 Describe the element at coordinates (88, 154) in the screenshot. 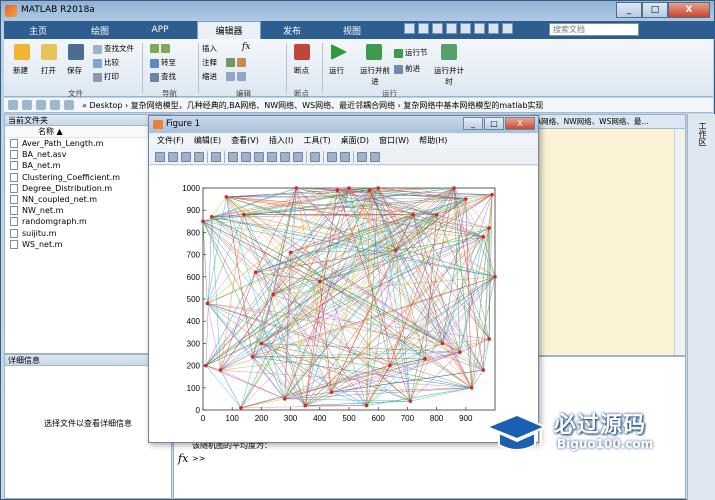

I see `file-list-item: BA_net.asv` at that location.